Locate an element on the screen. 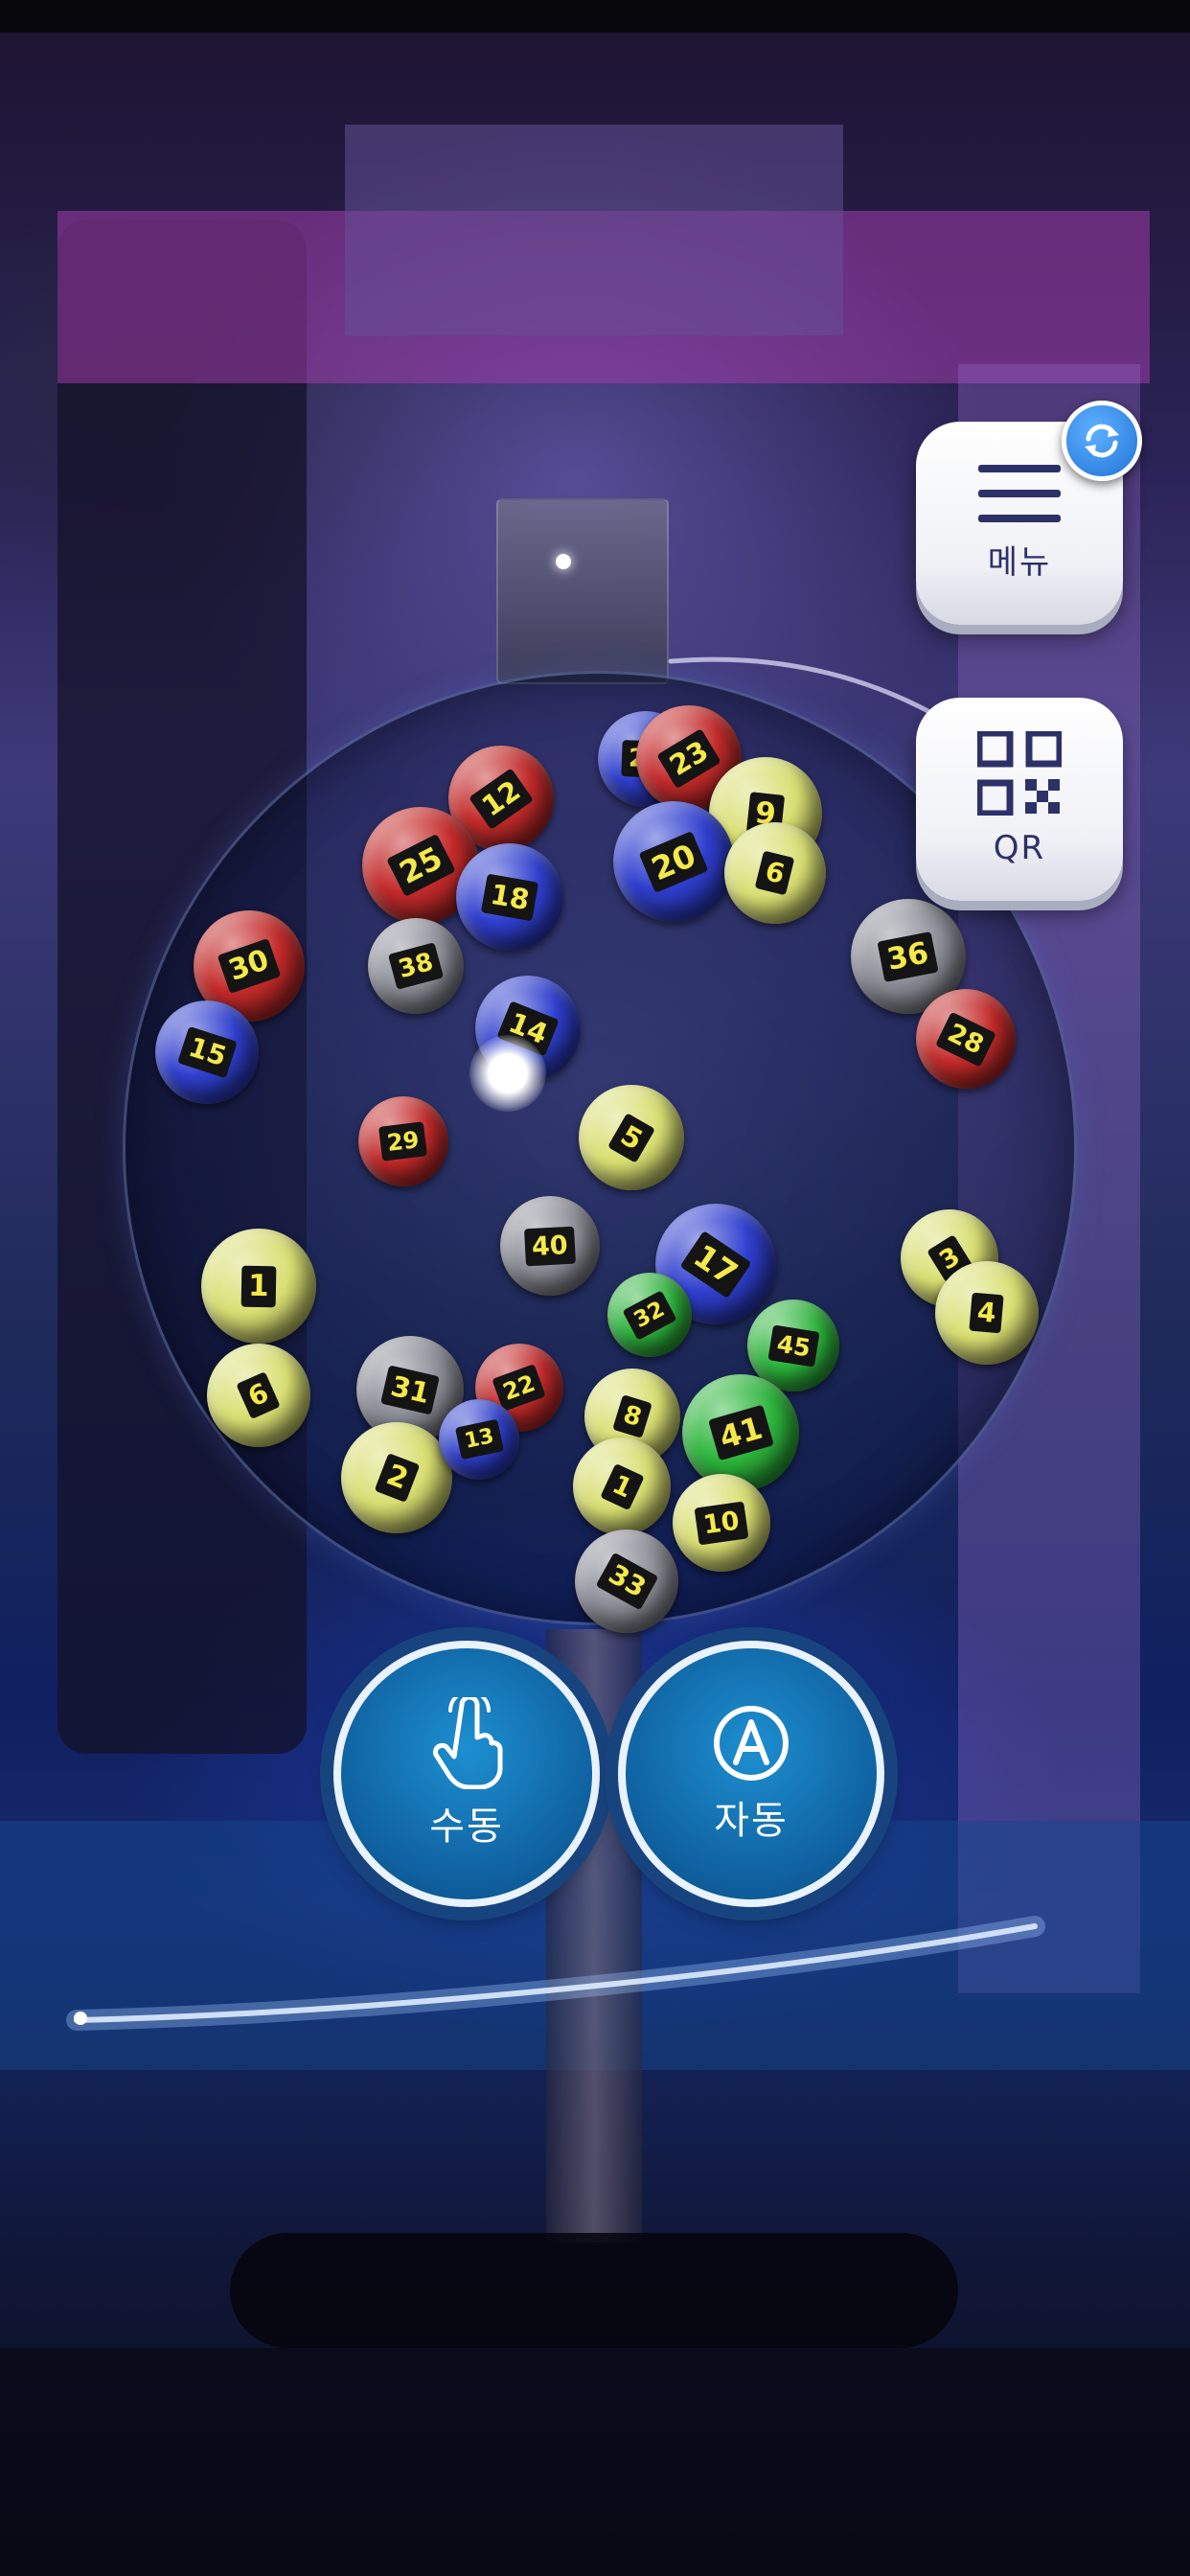  lottery-ball: 28 is located at coordinates (966, 1039).